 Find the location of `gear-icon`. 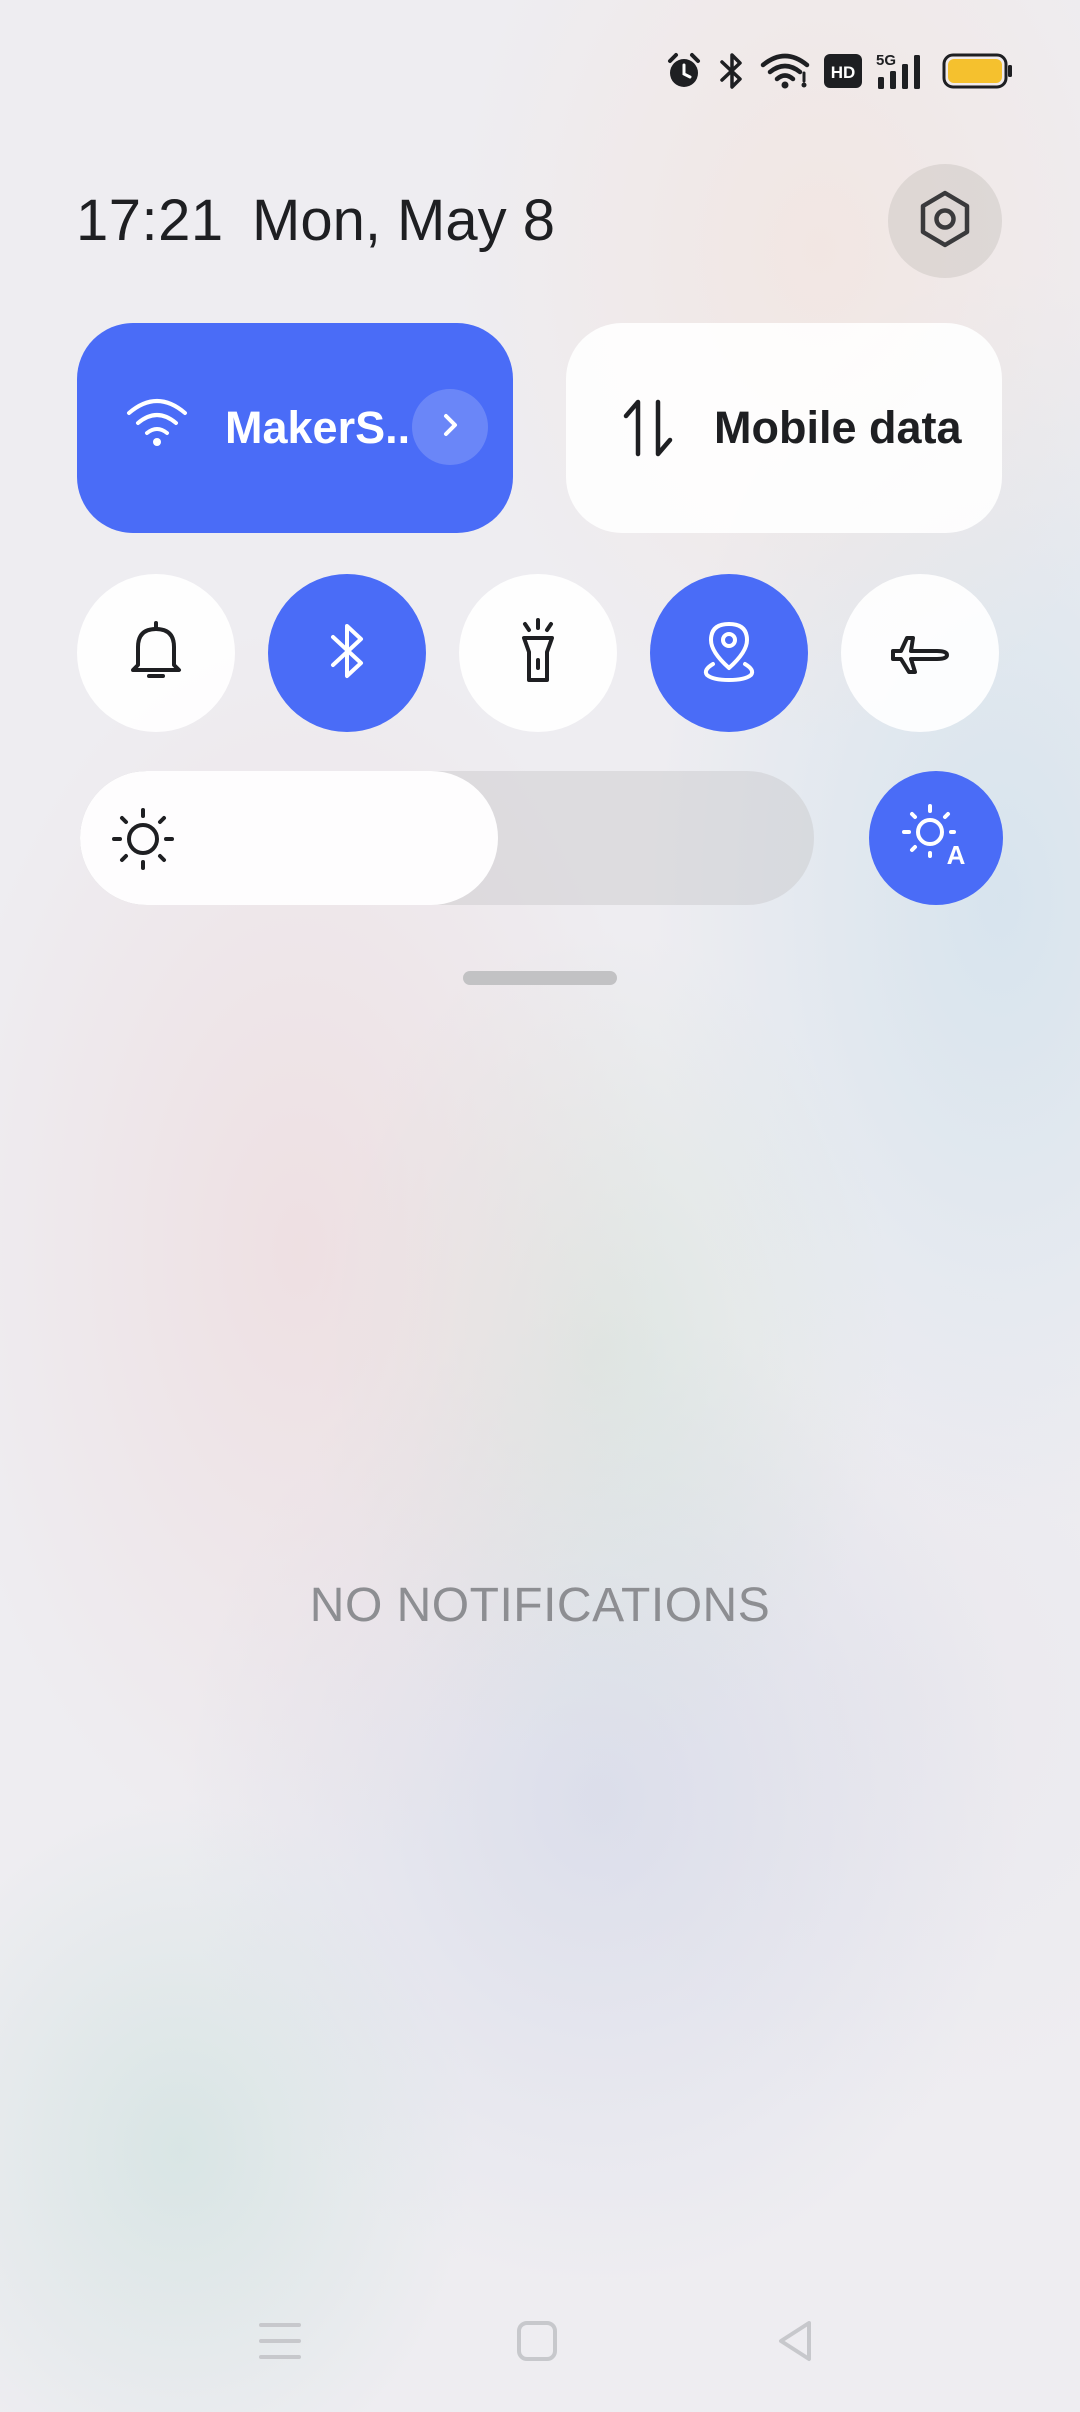

gear-icon is located at coordinates (945, 221).